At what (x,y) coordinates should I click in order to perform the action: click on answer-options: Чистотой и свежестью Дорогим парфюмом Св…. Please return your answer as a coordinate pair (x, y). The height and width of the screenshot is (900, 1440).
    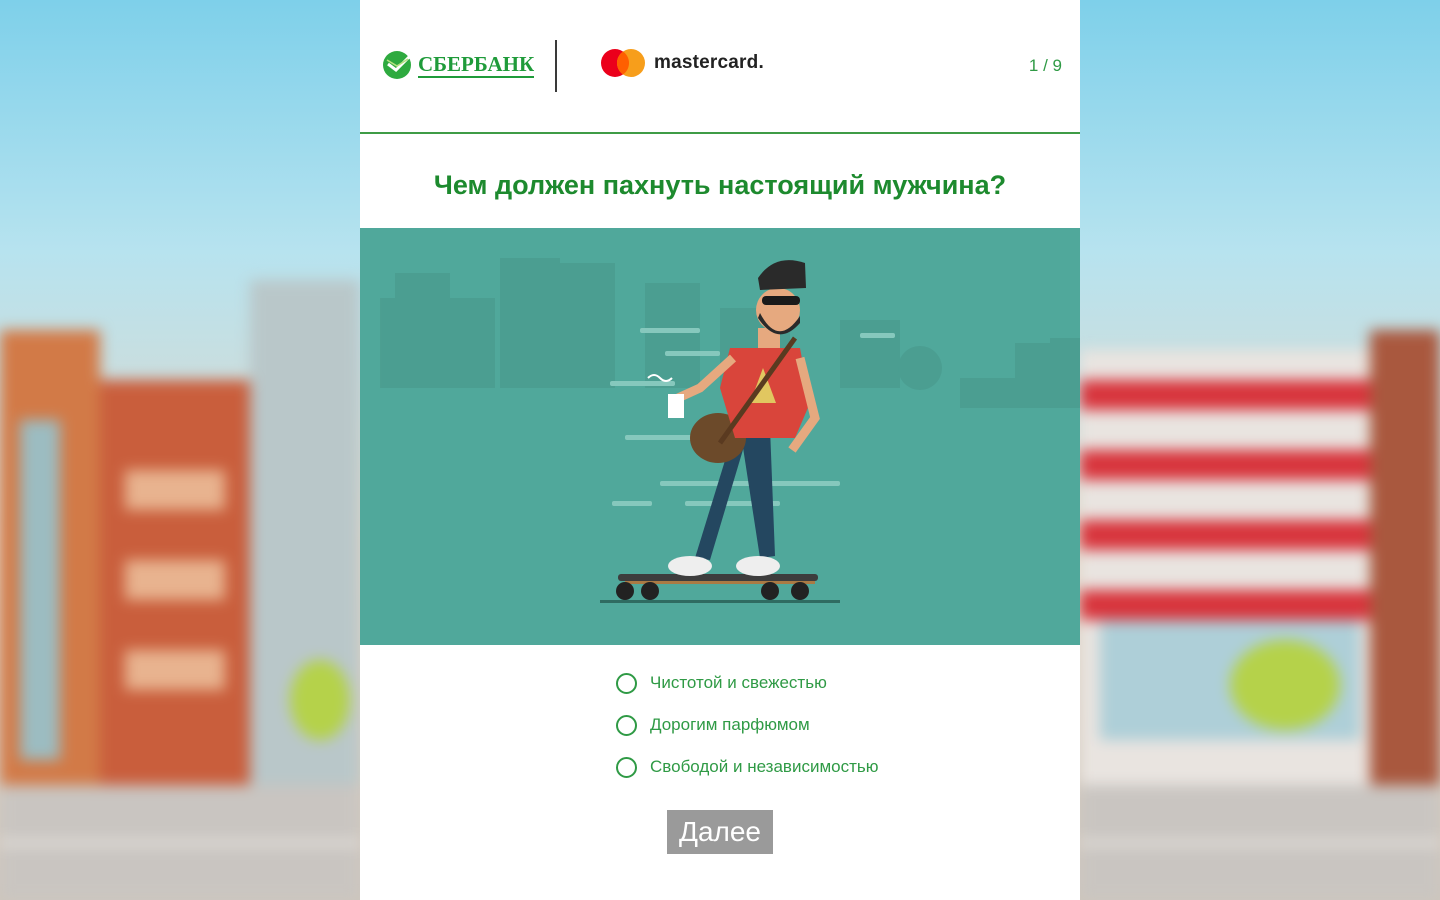
    Looking at the image, I should click on (747, 725).